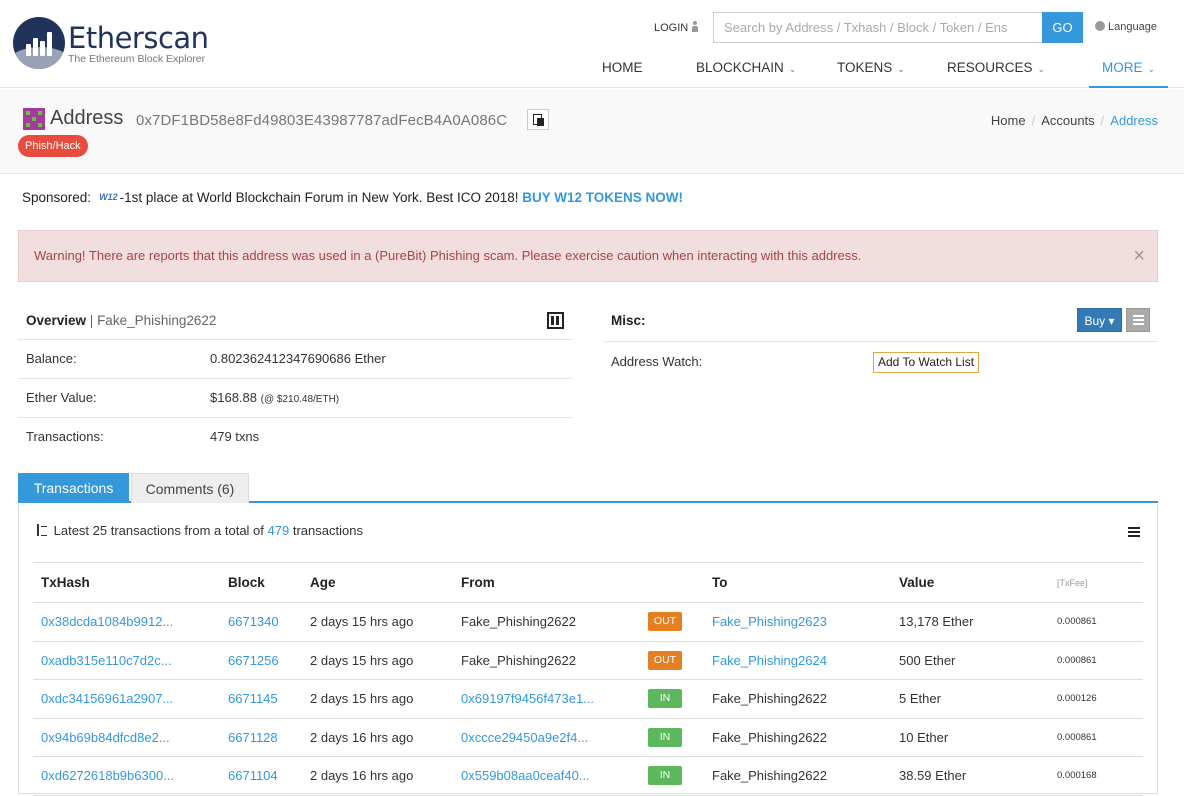 The width and height of the screenshot is (1184, 796). Describe the element at coordinates (1139, 256) in the screenshot. I see `close-icon: ×` at that location.